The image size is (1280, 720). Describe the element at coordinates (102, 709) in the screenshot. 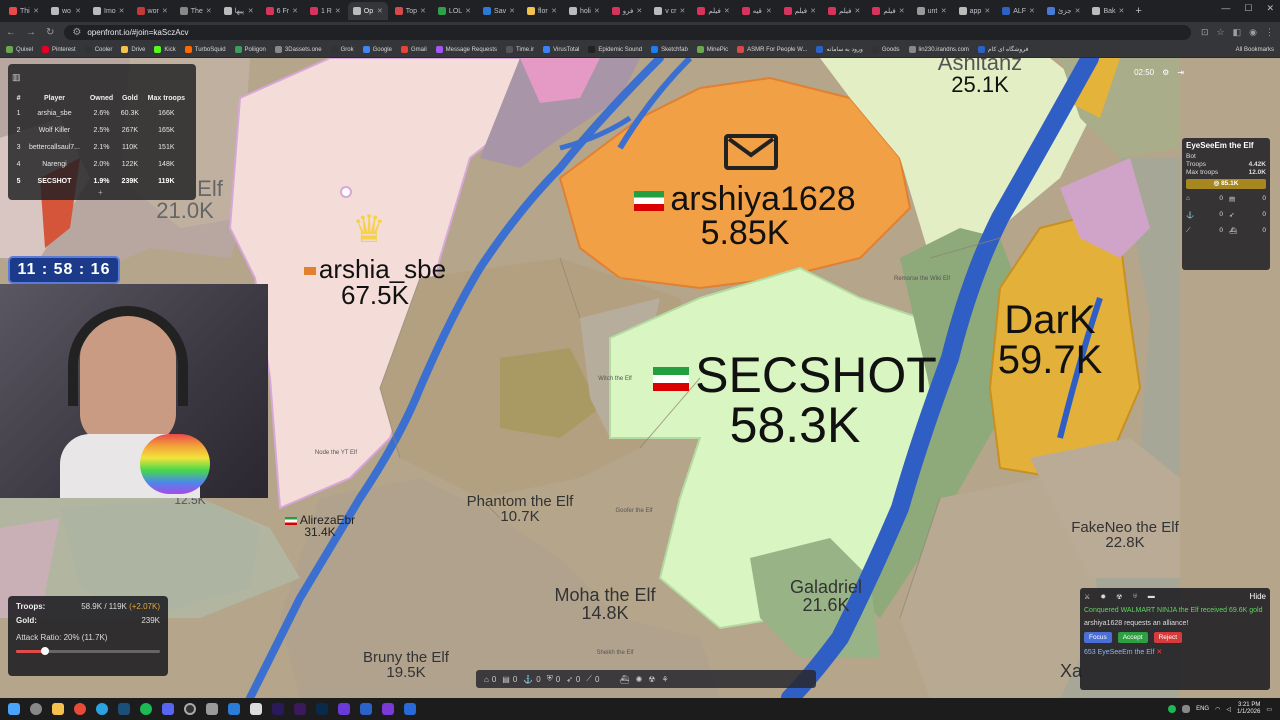

I see `telegram-icon` at that location.